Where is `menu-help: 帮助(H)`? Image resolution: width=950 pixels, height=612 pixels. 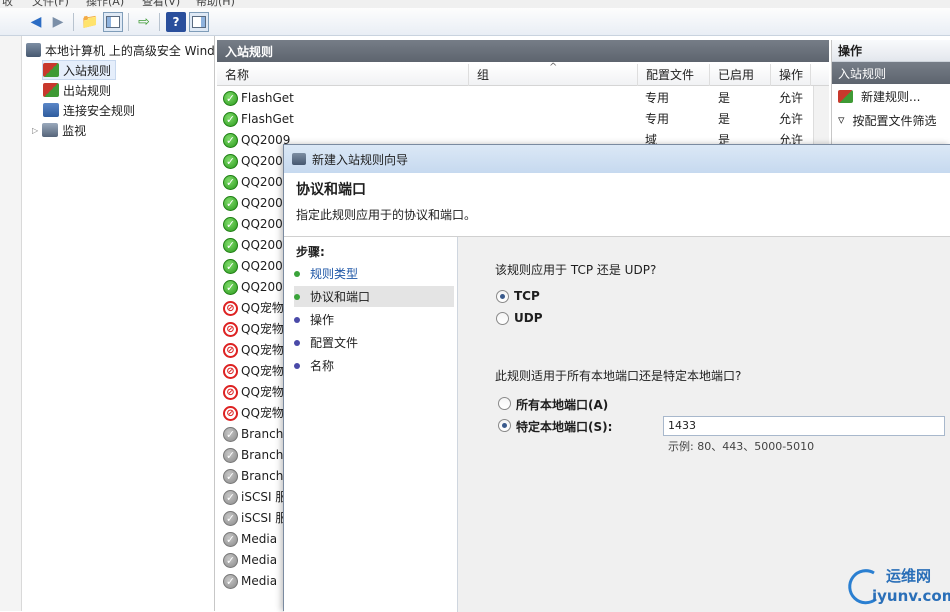 menu-help: 帮助(H) is located at coordinates (215, 4).